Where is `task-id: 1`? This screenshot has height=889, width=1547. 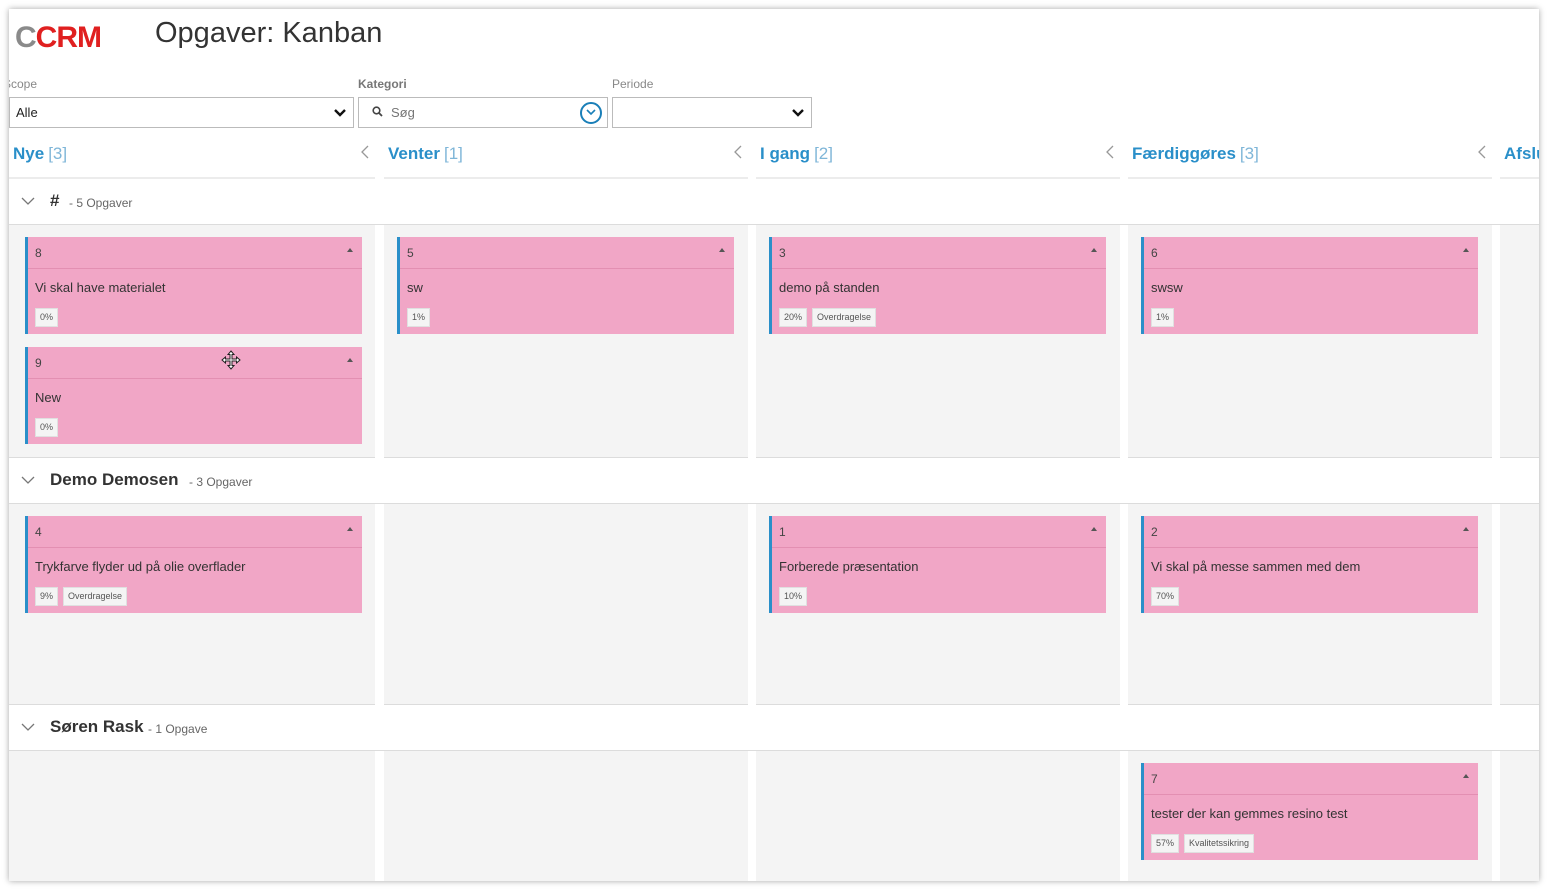 task-id: 1 is located at coordinates (782, 532).